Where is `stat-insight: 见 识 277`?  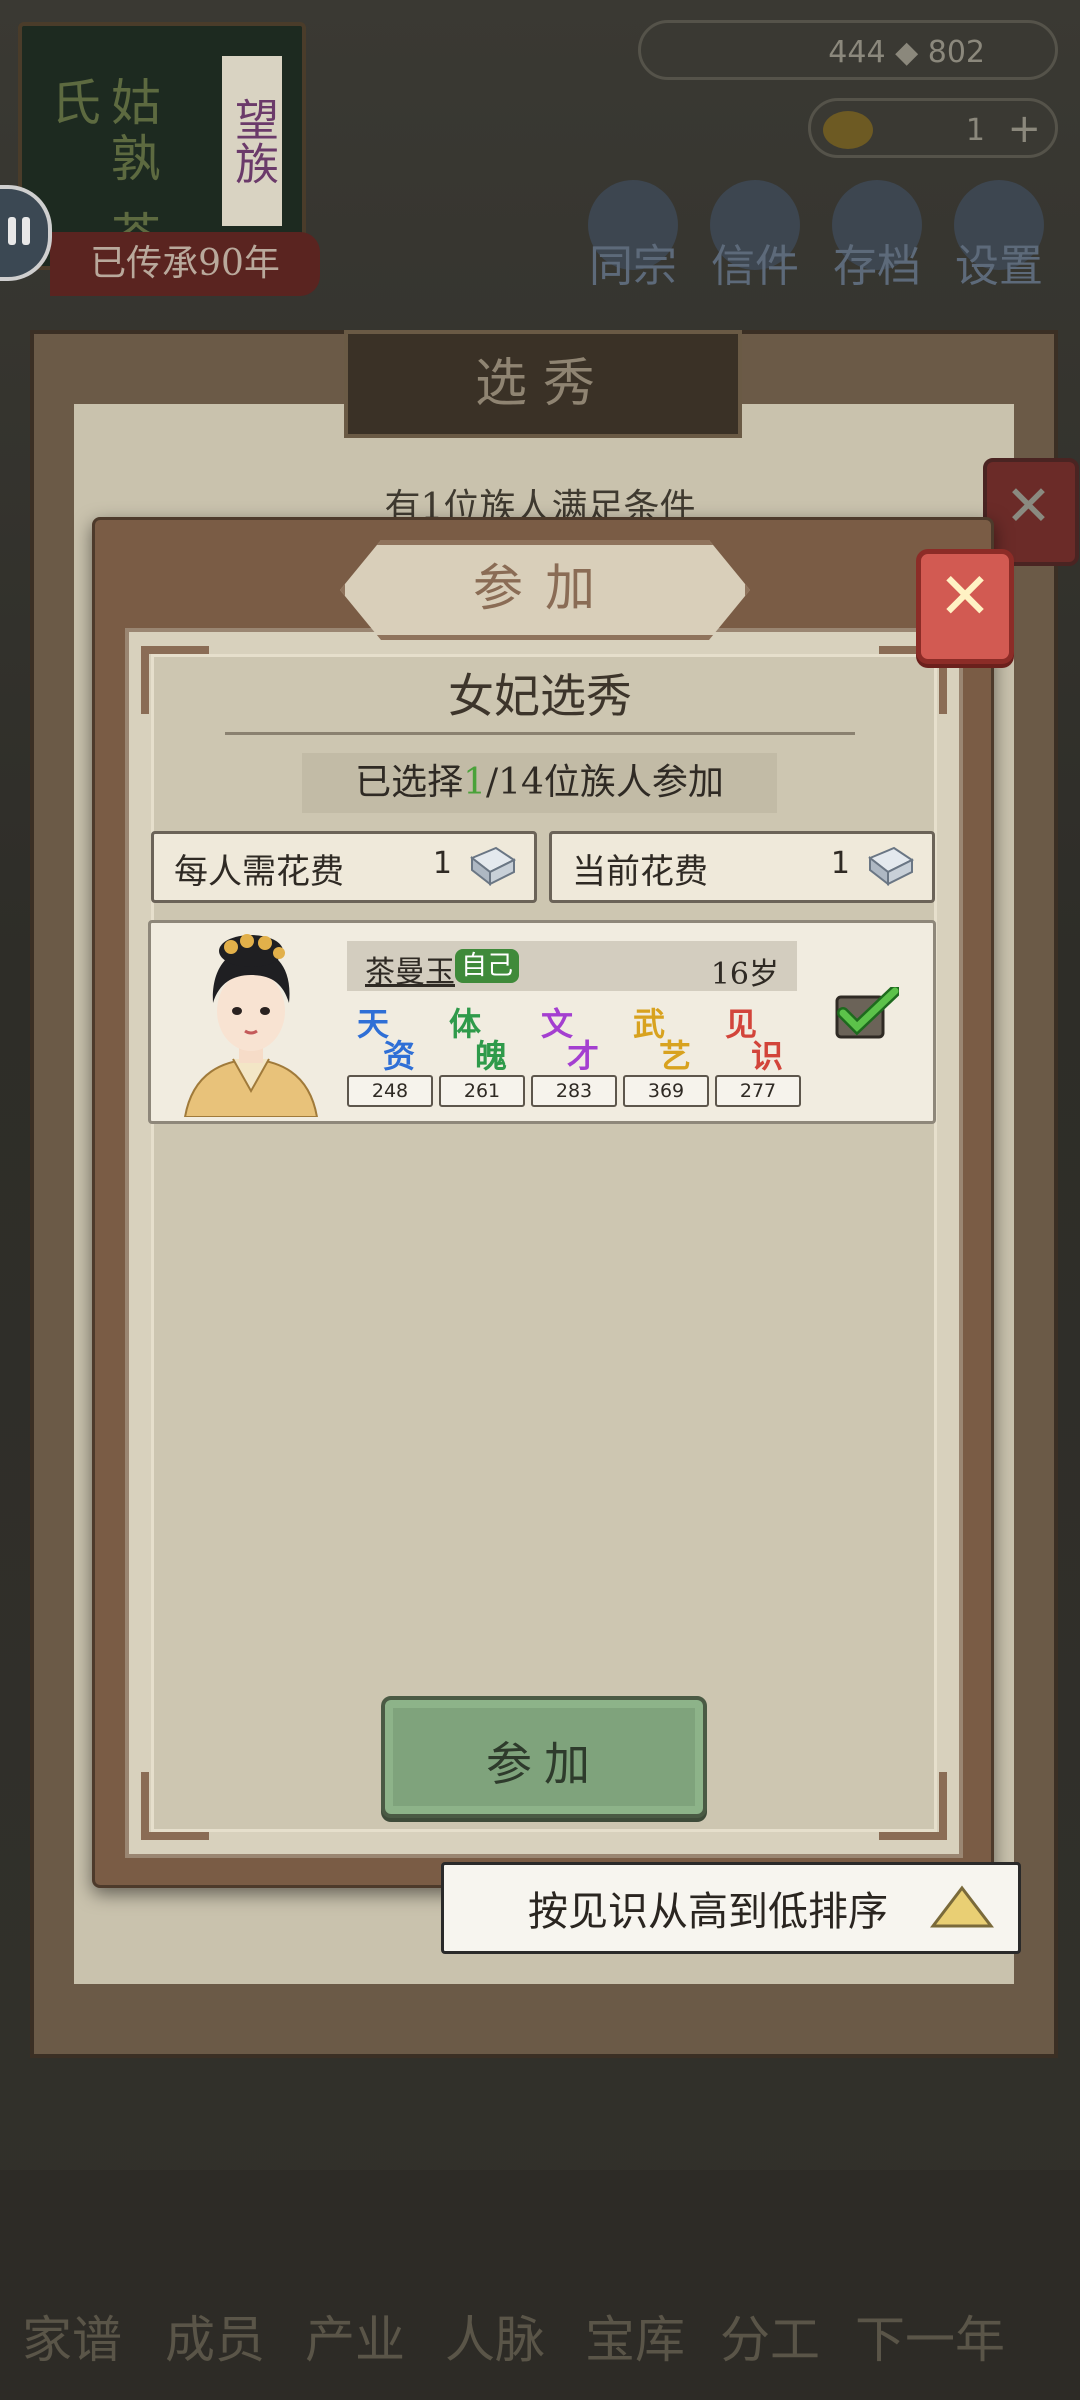 stat-insight: 见 识 277 is located at coordinates (758, 1053).